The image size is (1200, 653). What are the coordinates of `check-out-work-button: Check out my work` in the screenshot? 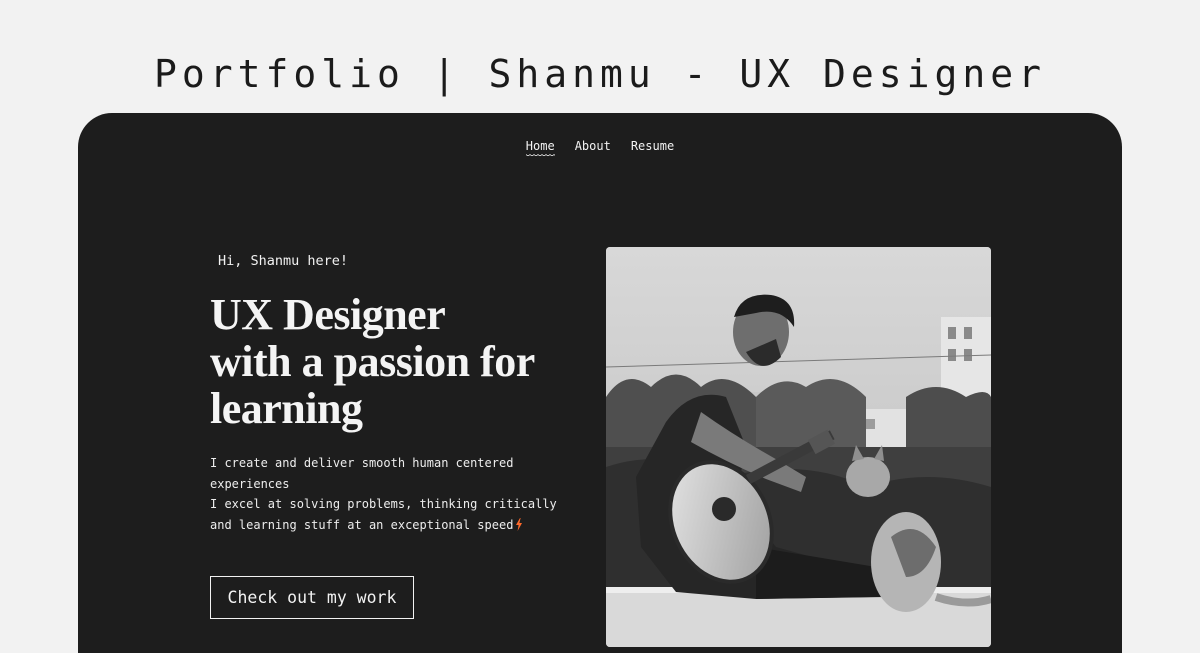 It's located at (312, 597).